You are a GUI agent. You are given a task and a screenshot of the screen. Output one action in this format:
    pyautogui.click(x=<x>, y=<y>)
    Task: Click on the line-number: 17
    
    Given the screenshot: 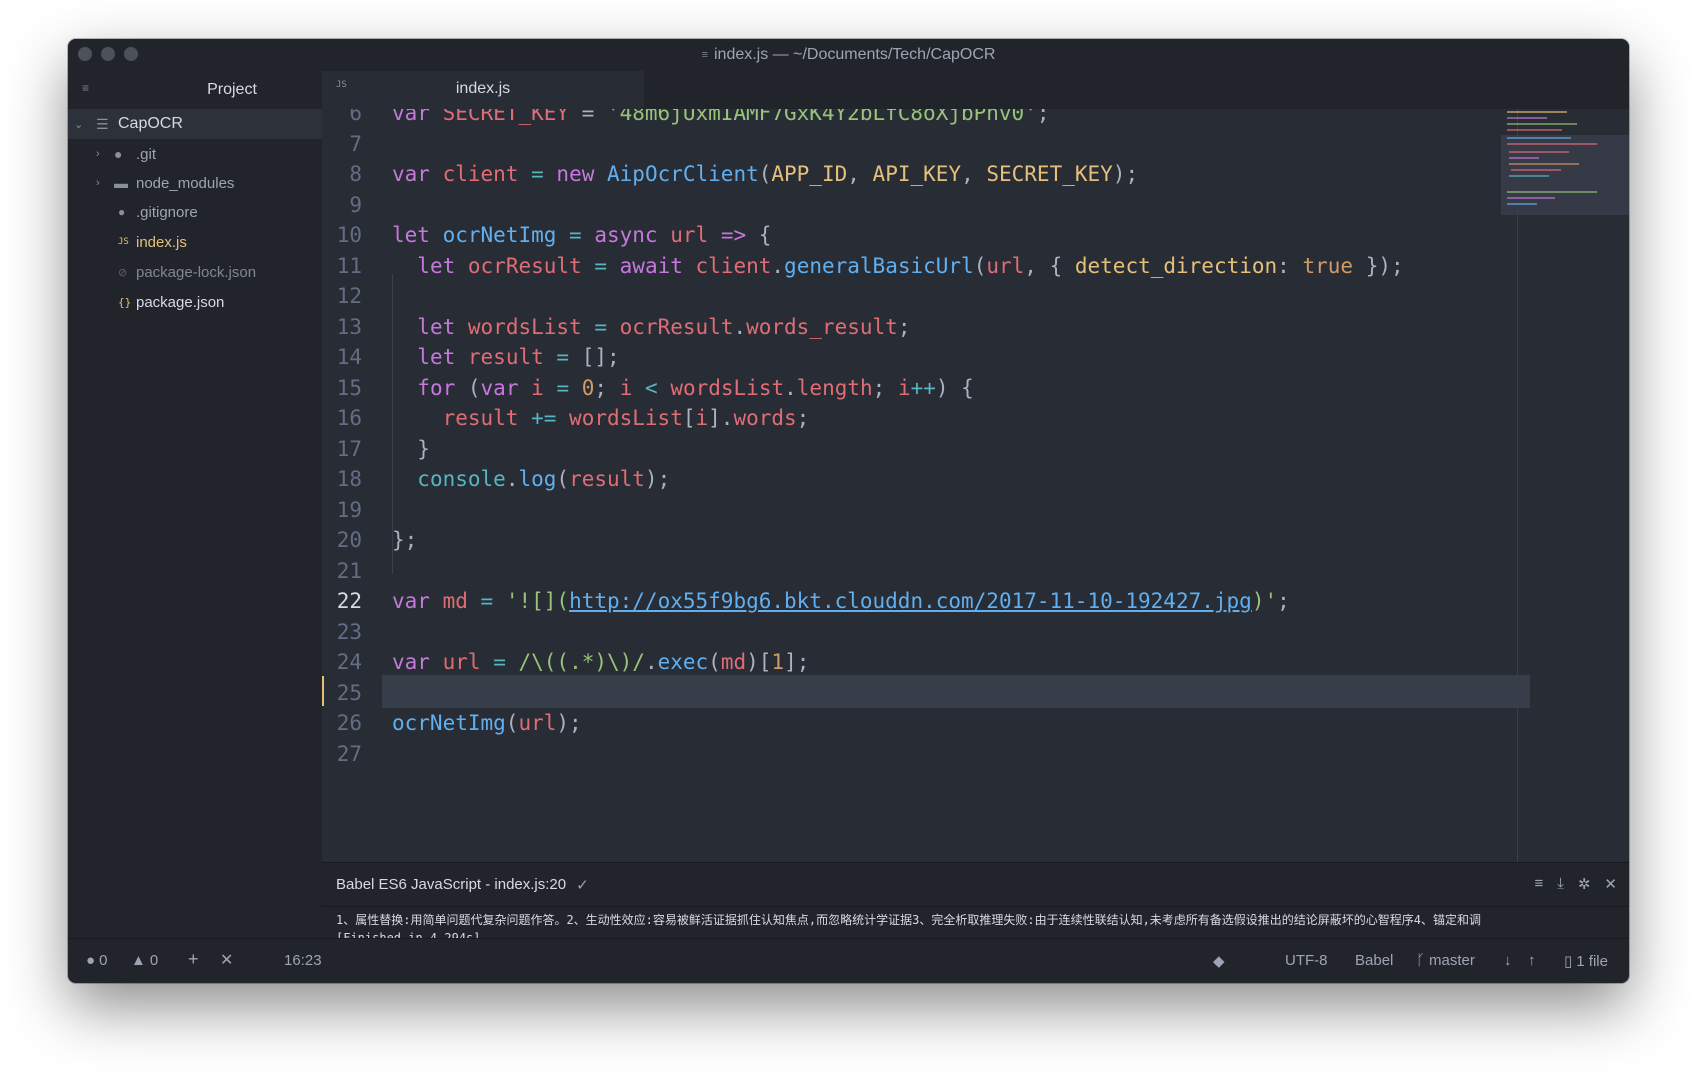 What is the action you would take?
    pyautogui.click(x=349, y=449)
    